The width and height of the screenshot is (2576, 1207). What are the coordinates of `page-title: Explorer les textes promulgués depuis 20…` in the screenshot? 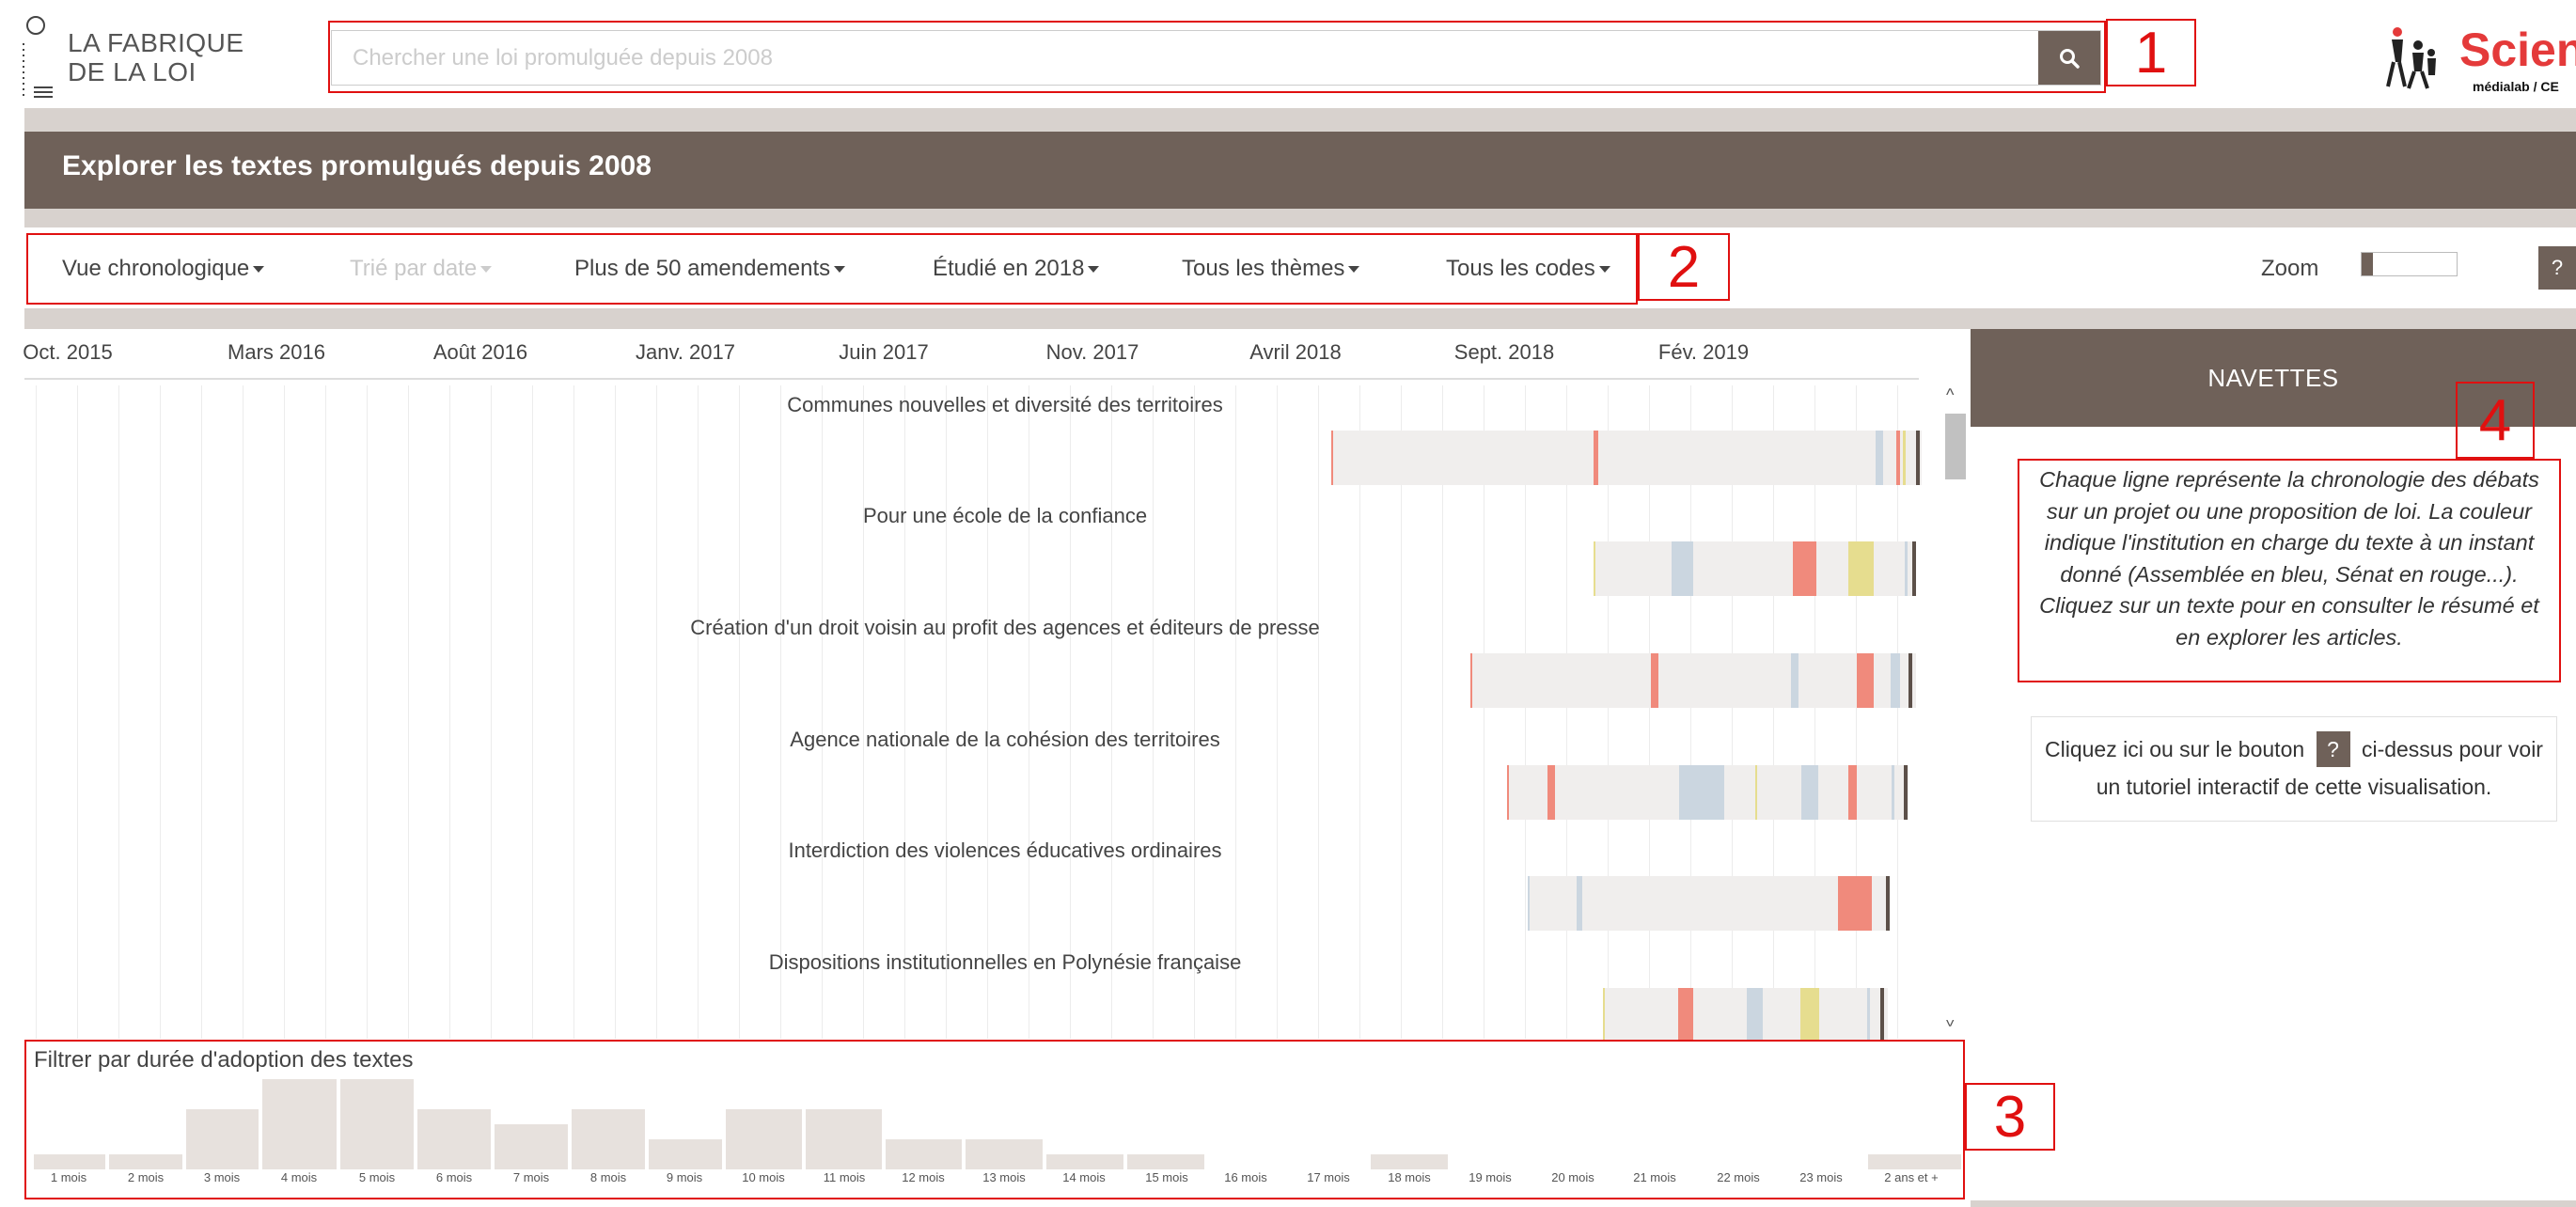 It's located at (357, 165).